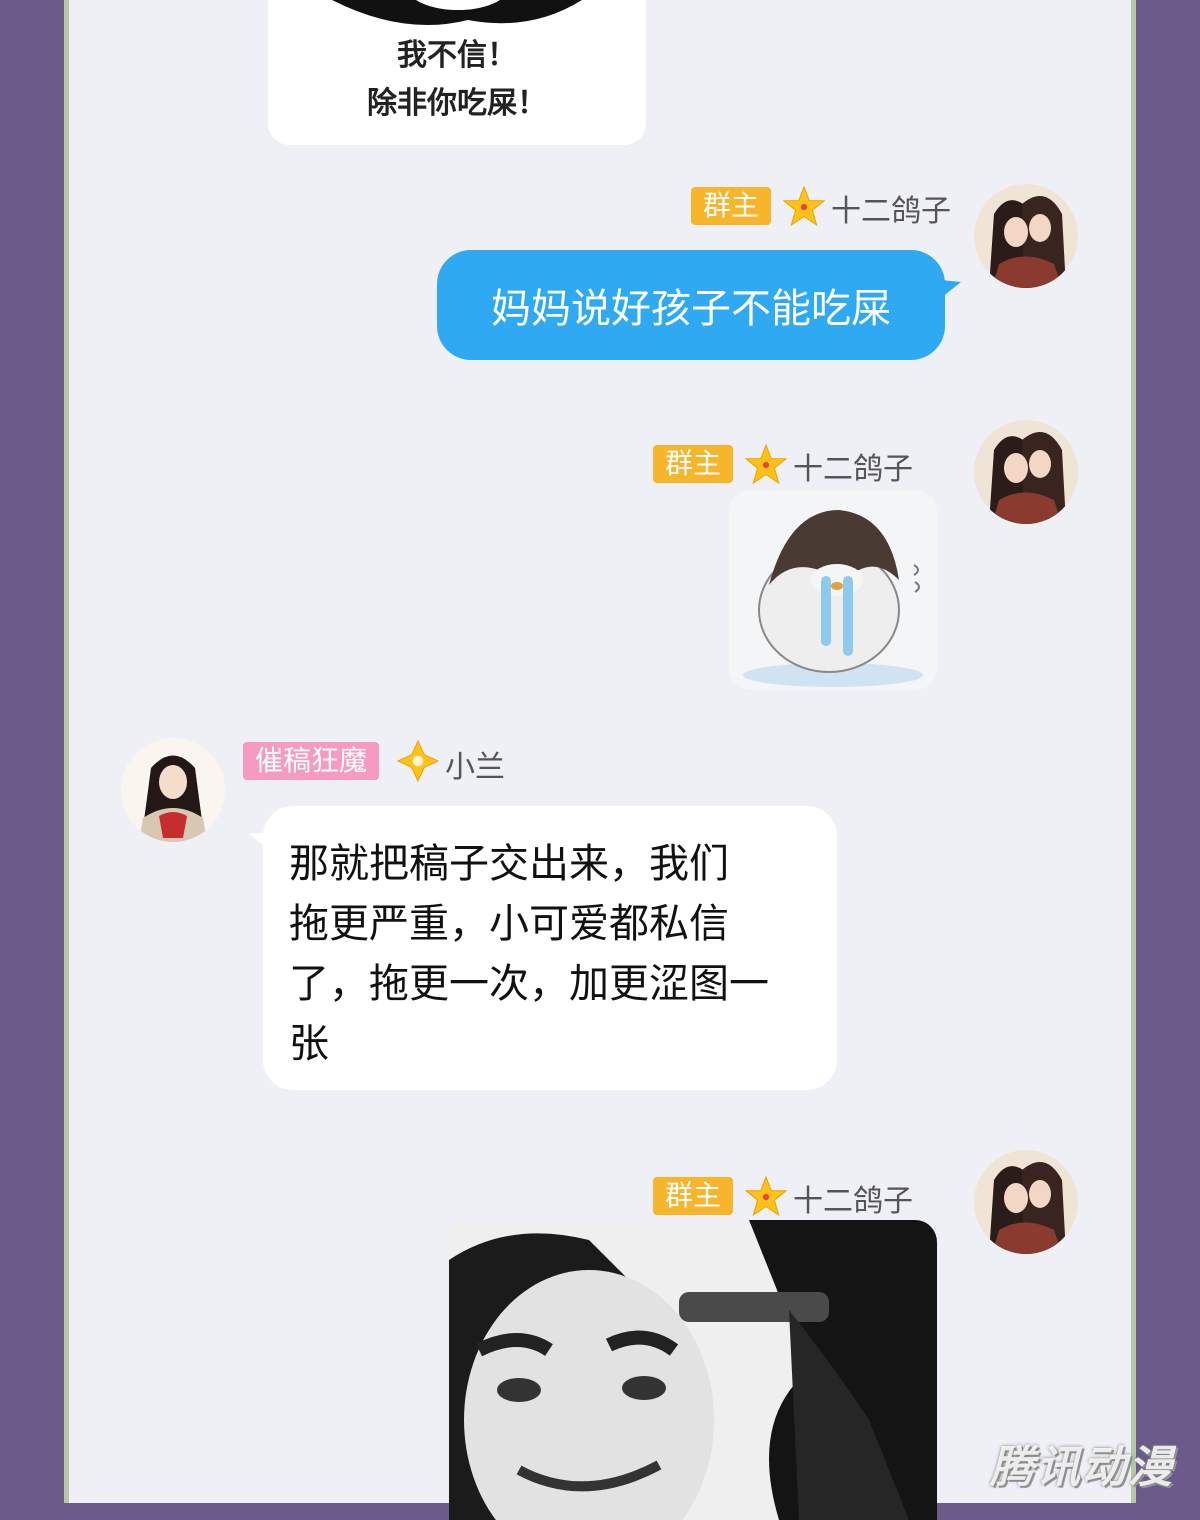 The image size is (1200, 1520). I want to click on diamond-star-icon, so click(418, 761).